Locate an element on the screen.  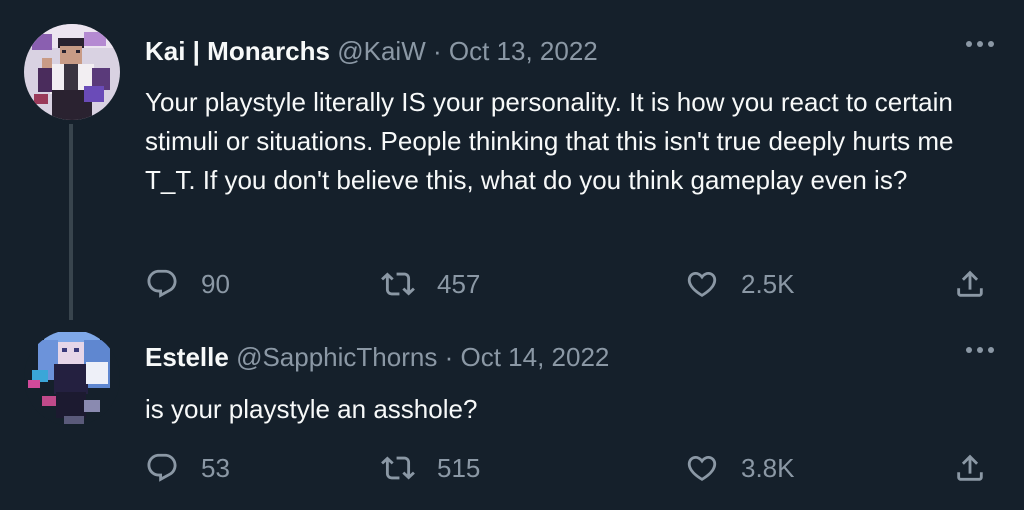
retweet-button: 457 is located at coordinates (430, 284).